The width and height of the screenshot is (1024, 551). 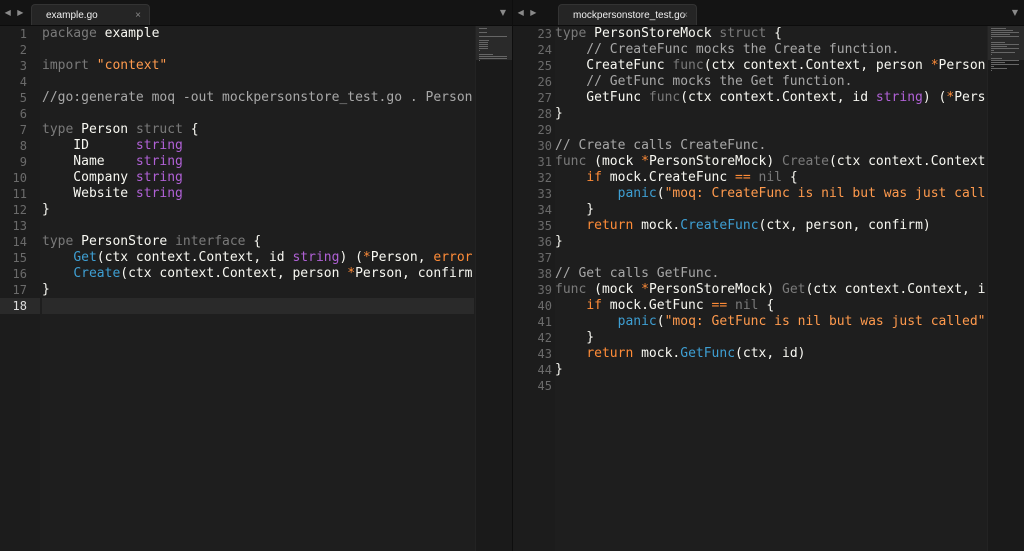 I want to click on line-number-gutter: 1 2 3 4 5 6 7 8 9 10 11 12 13 14 15 16 17 18, so click(x=20, y=288).